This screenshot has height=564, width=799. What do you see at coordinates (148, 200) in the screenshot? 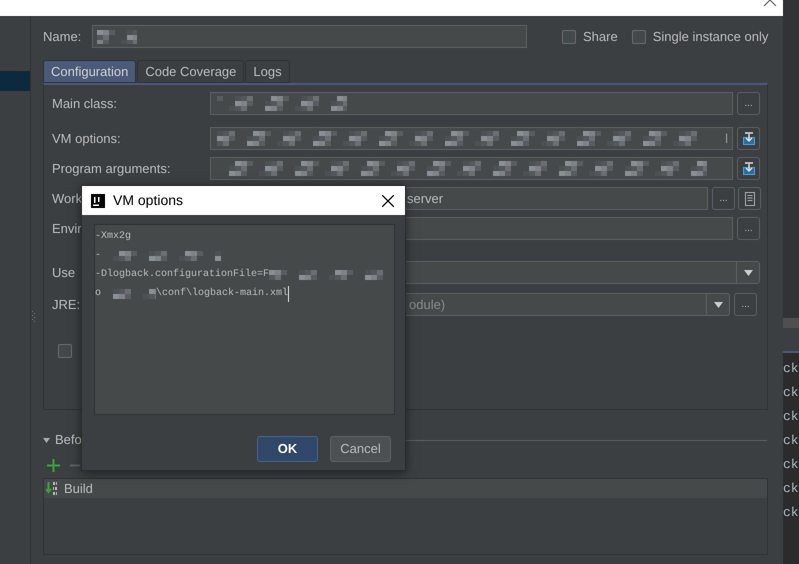
I see `dialog-title: VM options` at bounding box center [148, 200].